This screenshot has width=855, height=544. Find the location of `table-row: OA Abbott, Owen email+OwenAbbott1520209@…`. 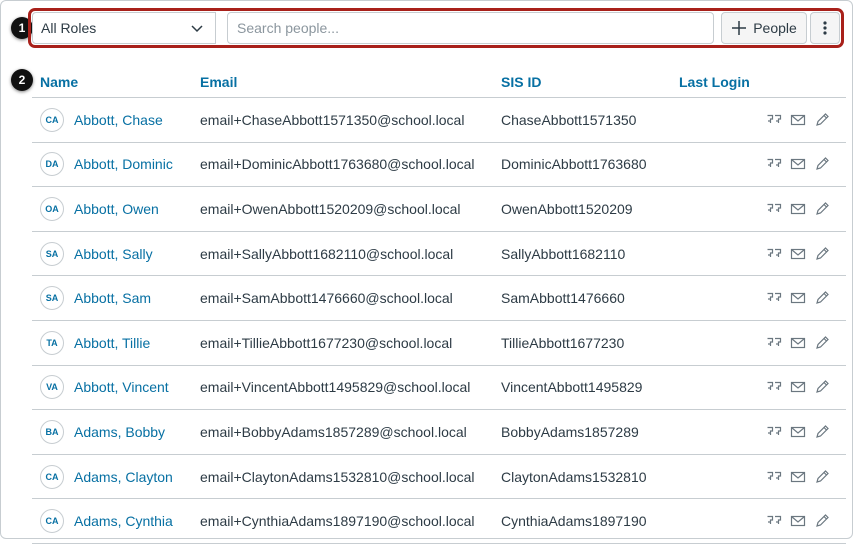

table-row: OA Abbott, Owen email+OwenAbbott1520209@… is located at coordinates (439, 209).